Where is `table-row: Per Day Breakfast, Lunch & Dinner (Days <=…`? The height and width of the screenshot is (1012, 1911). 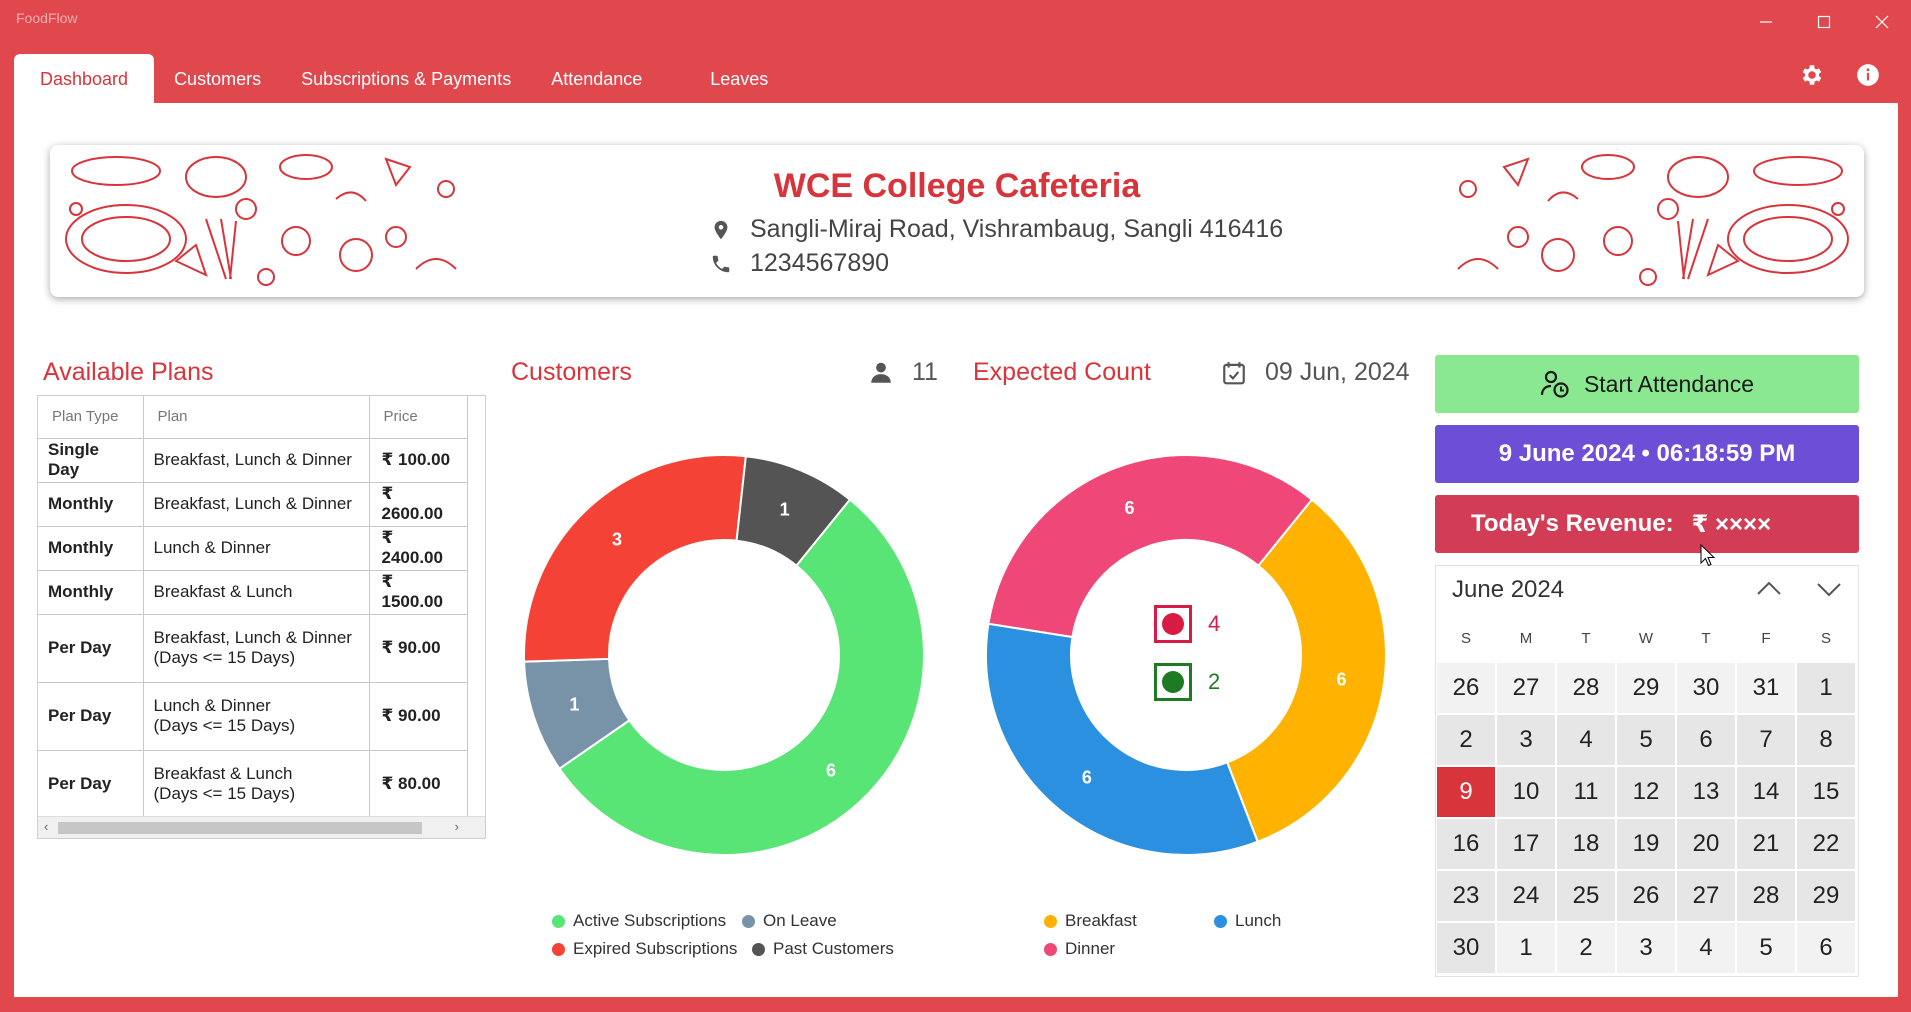
table-row: Per Day Breakfast, Lunch & Dinner (Days <=… is located at coordinates (253, 648).